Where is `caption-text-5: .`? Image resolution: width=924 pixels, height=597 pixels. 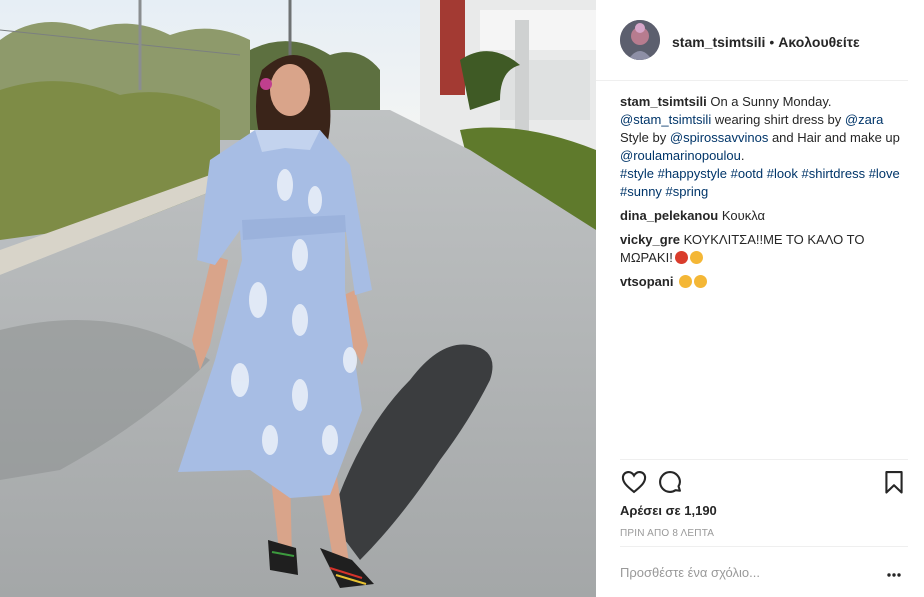 caption-text-5: . is located at coordinates (742, 155).